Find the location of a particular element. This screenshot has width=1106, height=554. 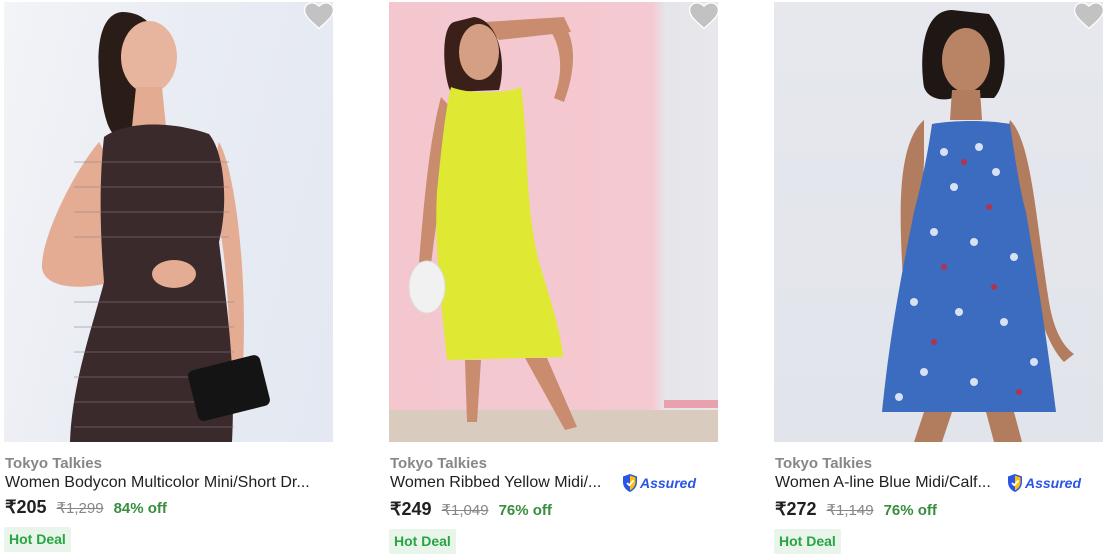

price-row: ₹272 ₹1,149 76% off is located at coordinates (856, 509).